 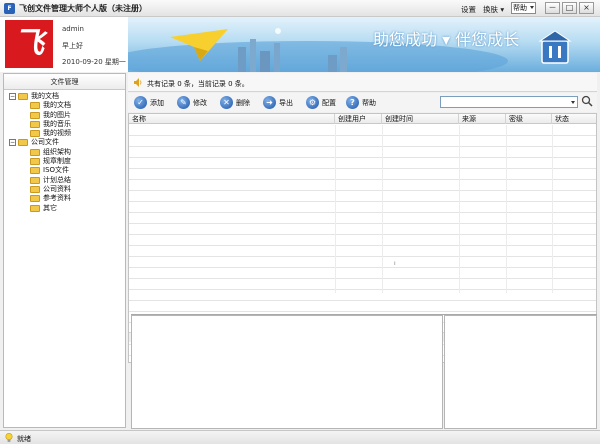 I want to click on export-button: ➜ 导出, so click(x=281, y=102).